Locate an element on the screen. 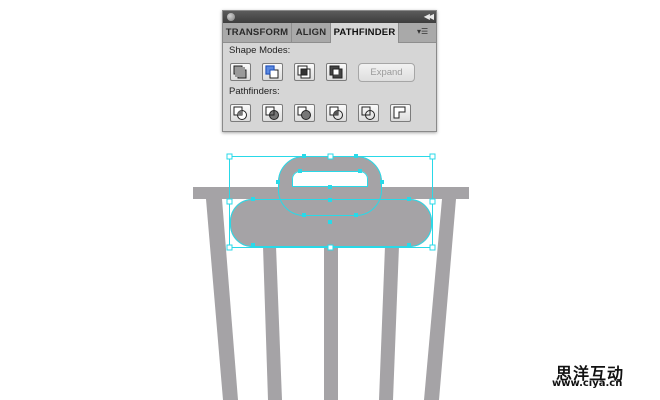  minus-back-icon is located at coordinates (399, 112).